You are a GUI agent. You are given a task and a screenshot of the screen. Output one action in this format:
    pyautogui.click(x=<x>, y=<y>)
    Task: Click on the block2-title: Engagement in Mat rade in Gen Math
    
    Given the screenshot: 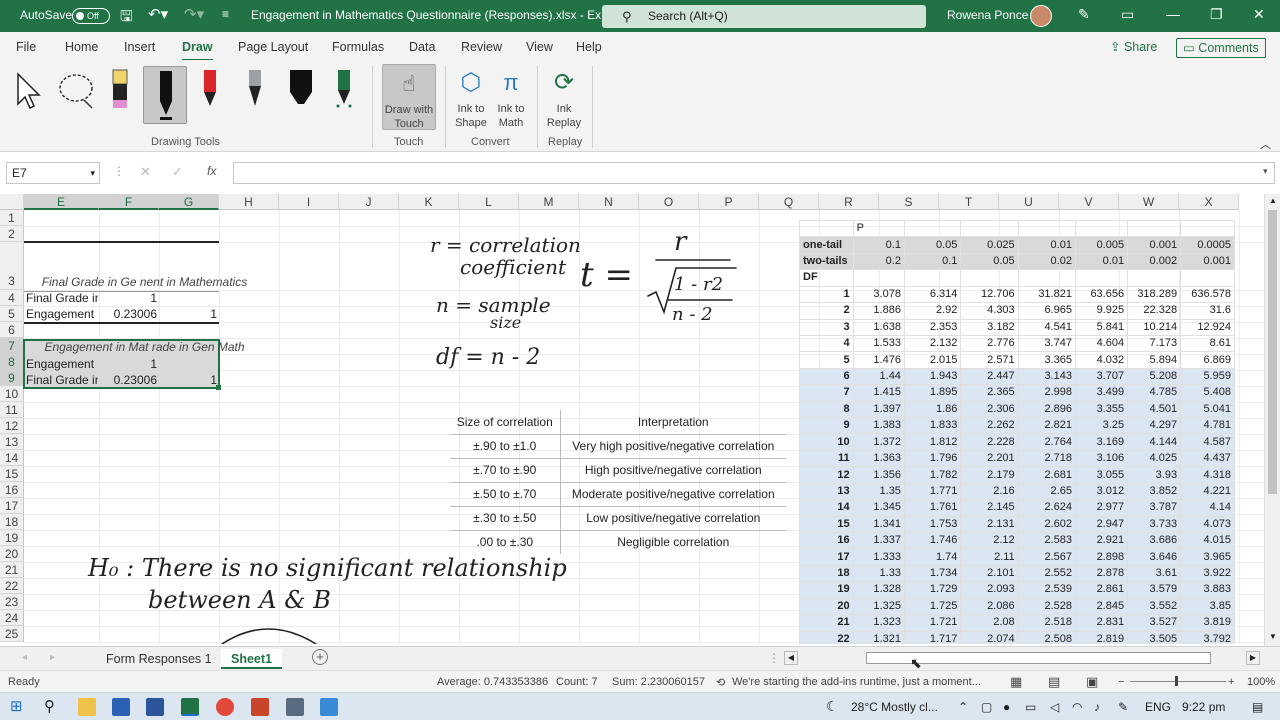 What is the action you would take?
    pyautogui.click(x=144, y=347)
    